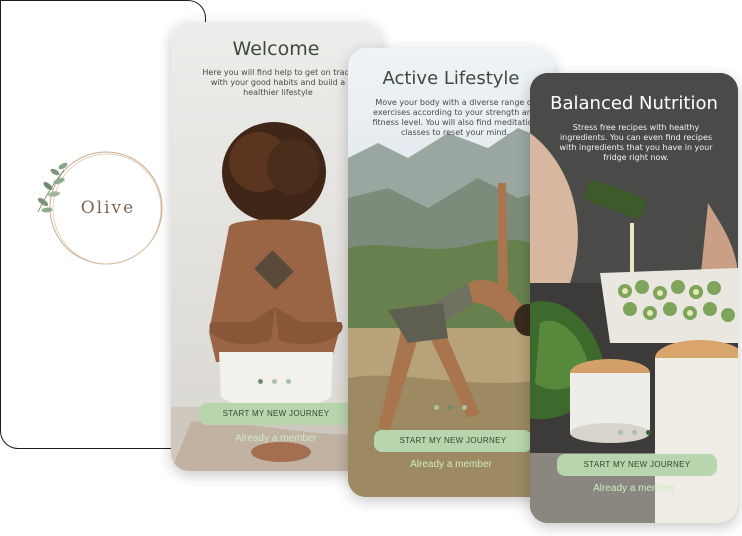 Image resolution: width=742 pixels, height=536 pixels. Describe the element at coordinates (108, 208) in the screenshot. I see `brand-name: Olive` at that location.